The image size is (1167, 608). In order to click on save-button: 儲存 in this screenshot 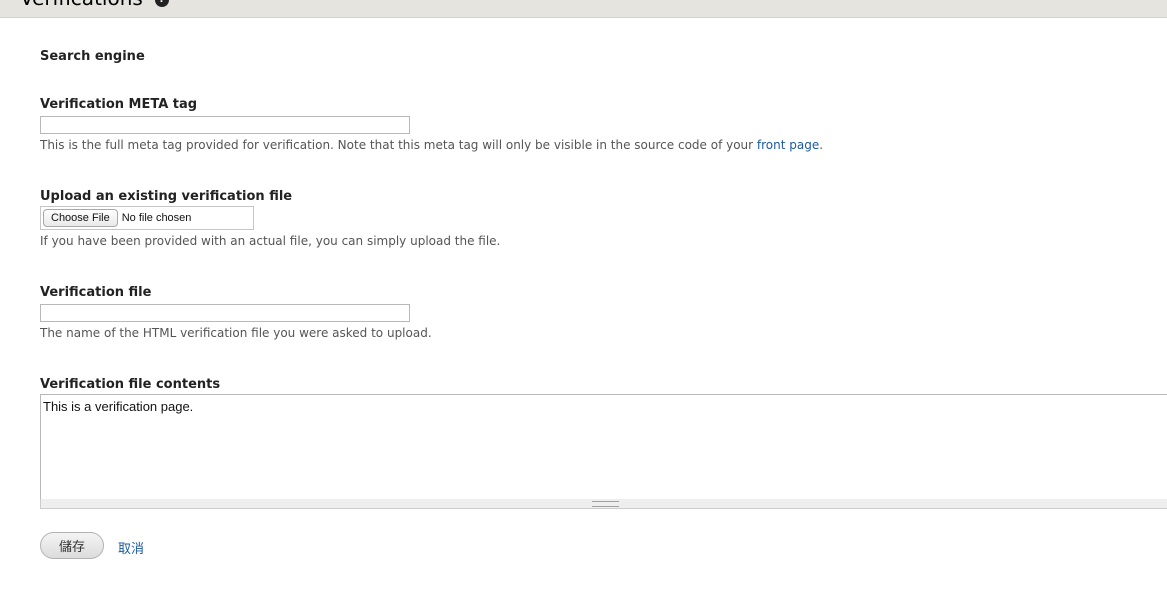, I will do `click(72, 545)`.